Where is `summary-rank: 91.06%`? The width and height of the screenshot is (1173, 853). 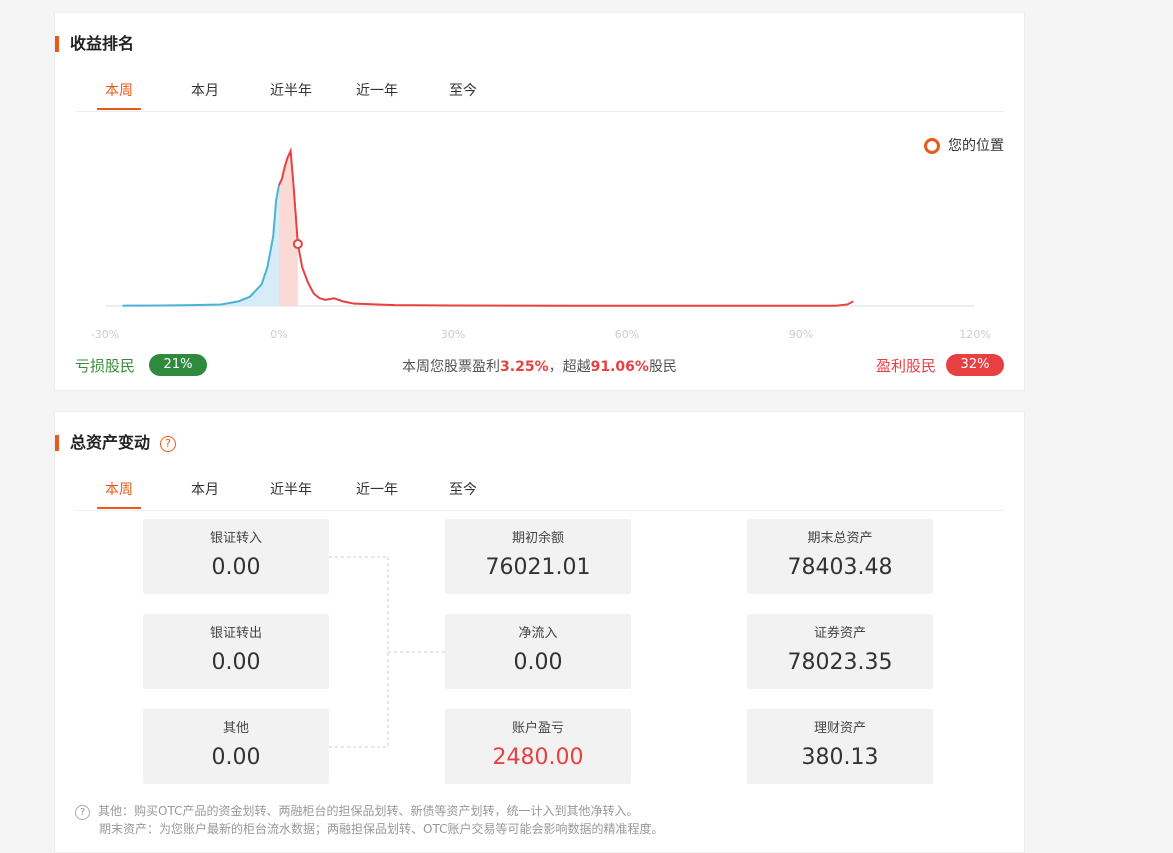
summary-rank: 91.06% is located at coordinates (619, 367).